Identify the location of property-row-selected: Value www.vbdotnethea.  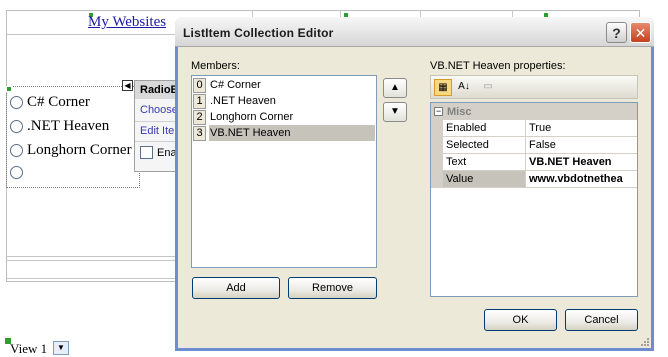
(540, 179).